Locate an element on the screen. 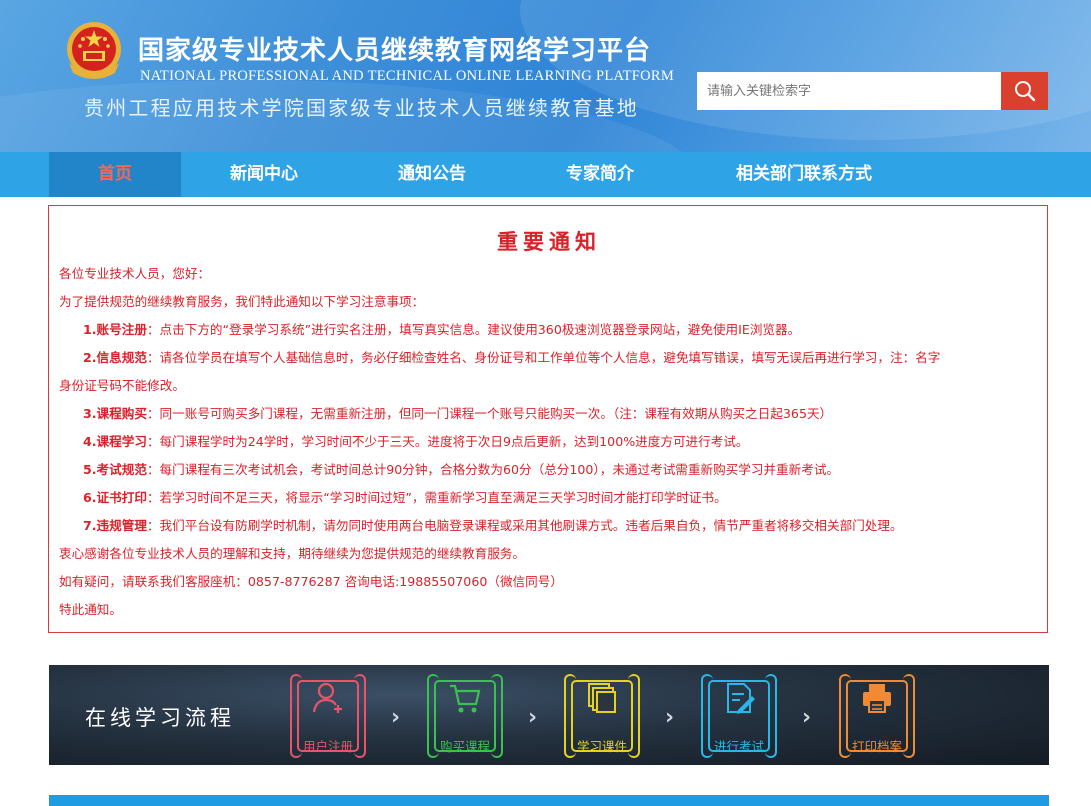 The width and height of the screenshot is (1091, 806). search-icon is located at coordinates (1024, 91).